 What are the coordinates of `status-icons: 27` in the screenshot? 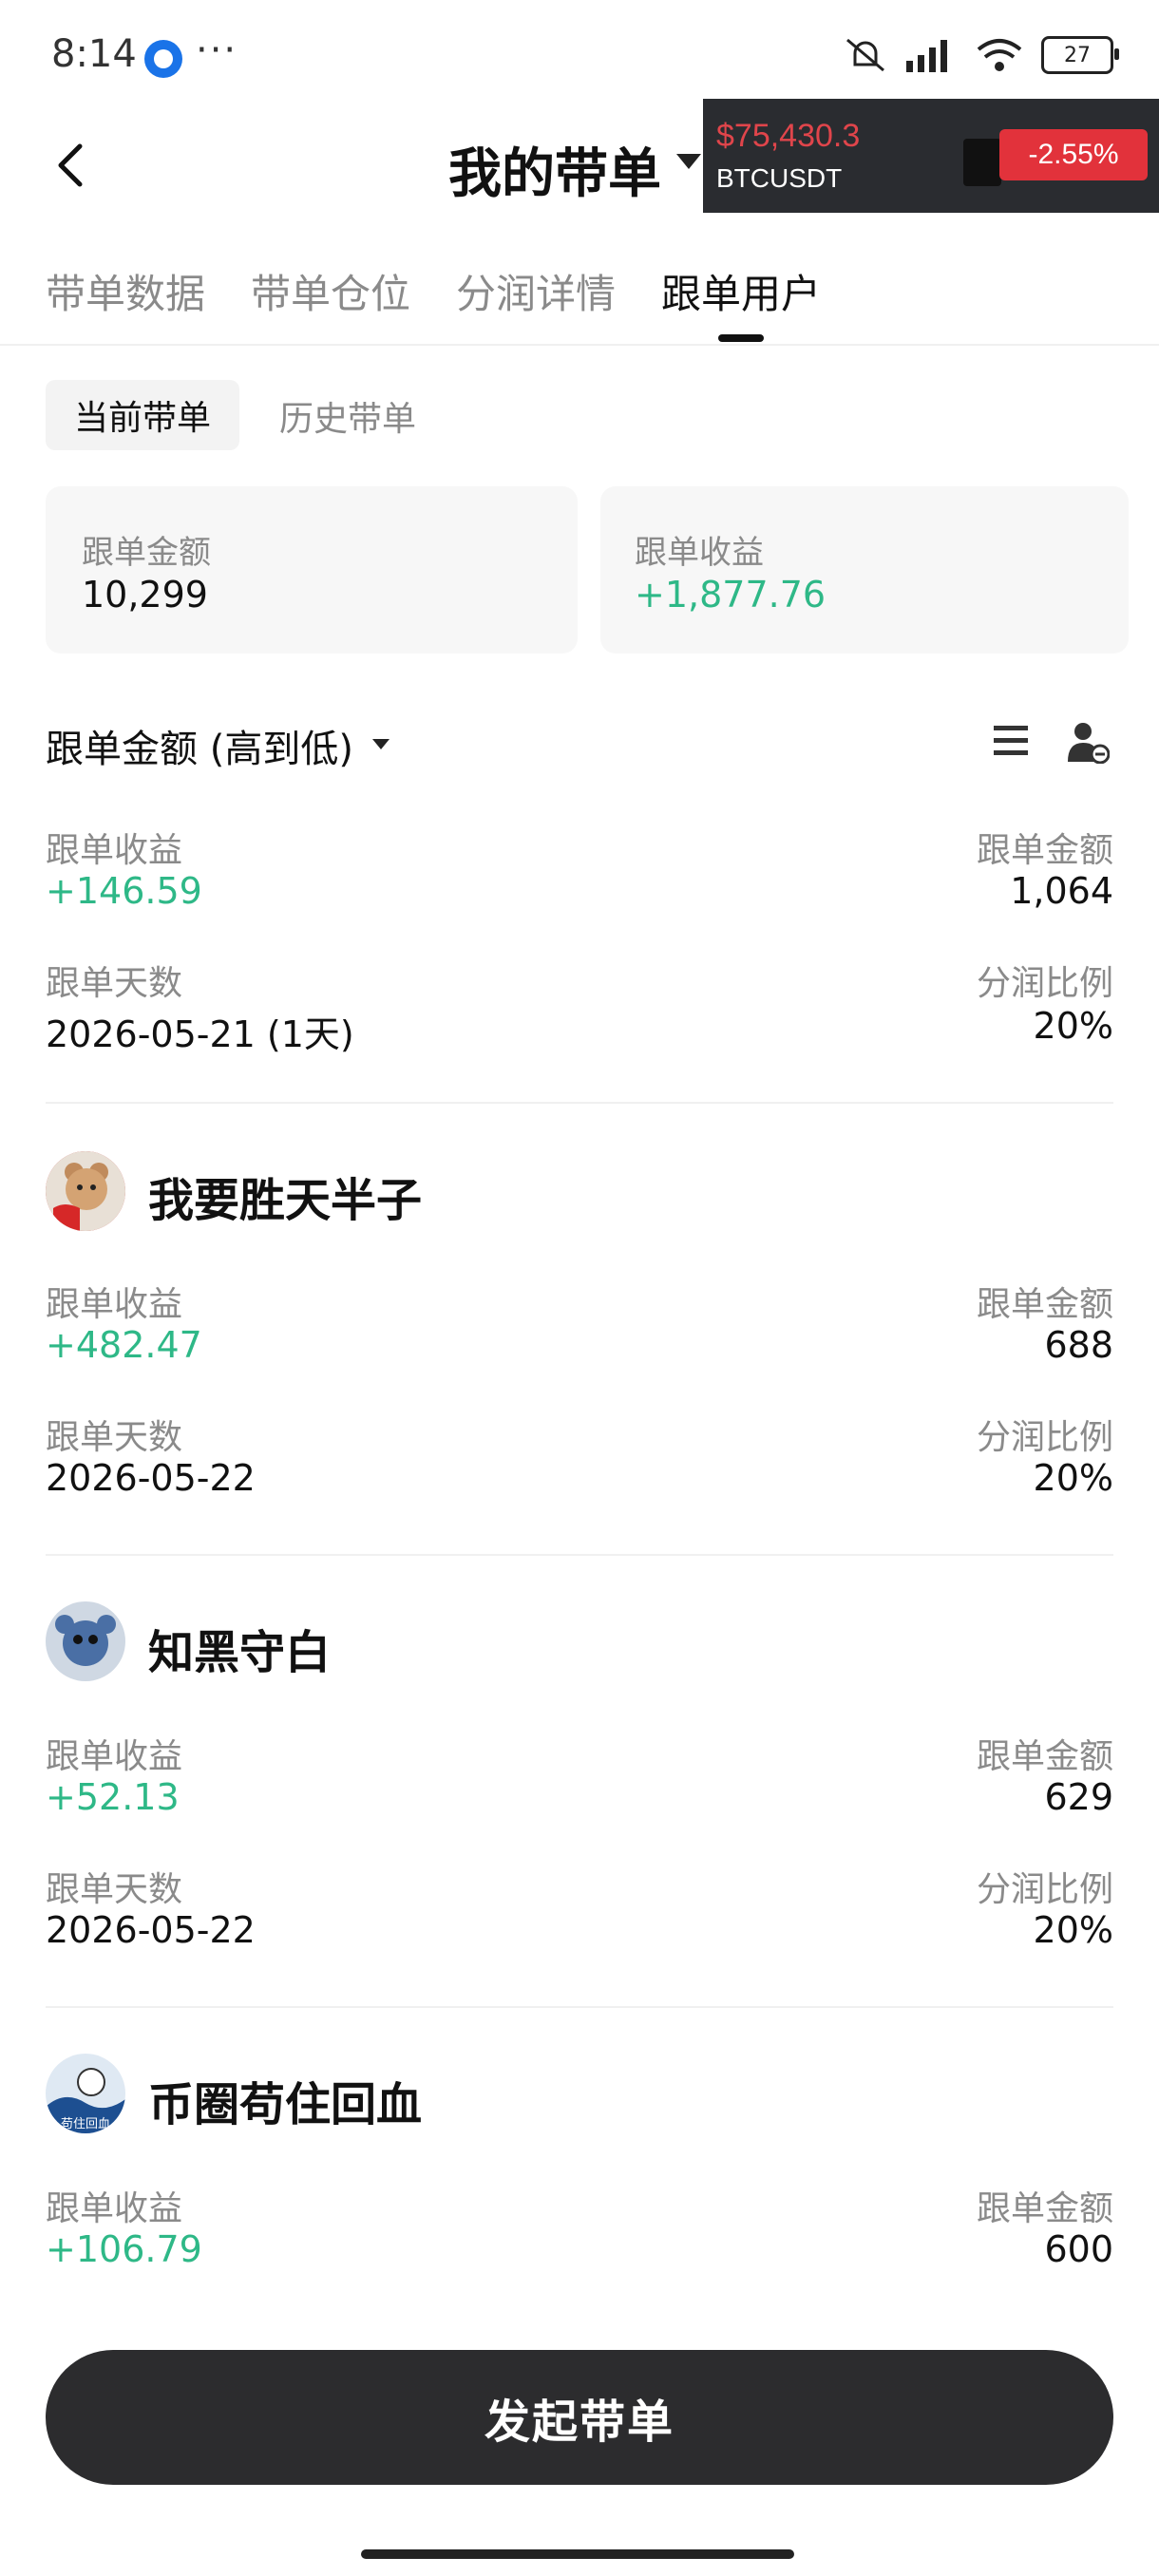 It's located at (981, 55).